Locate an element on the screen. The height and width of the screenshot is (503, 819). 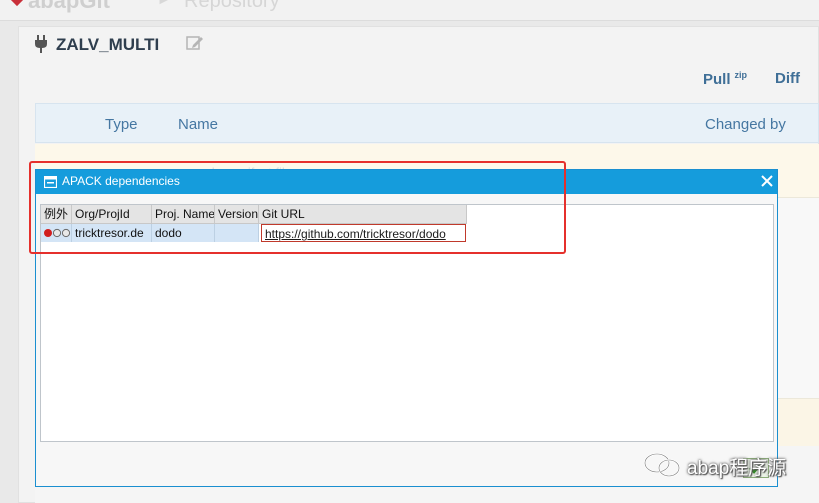
pull-label: Pull is located at coordinates (717, 79).